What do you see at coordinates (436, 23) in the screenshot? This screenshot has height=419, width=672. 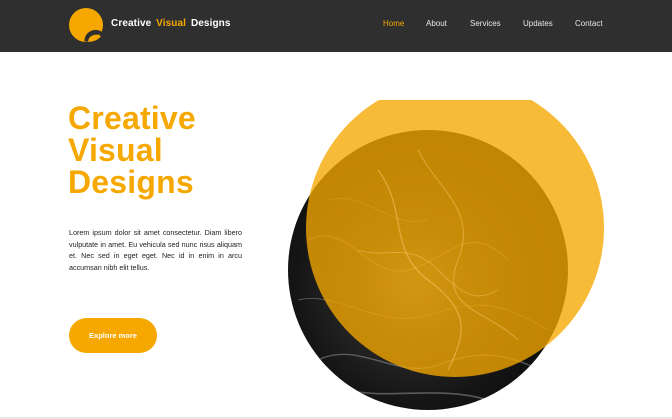 I see `nav-link-about: About` at bounding box center [436, 23].